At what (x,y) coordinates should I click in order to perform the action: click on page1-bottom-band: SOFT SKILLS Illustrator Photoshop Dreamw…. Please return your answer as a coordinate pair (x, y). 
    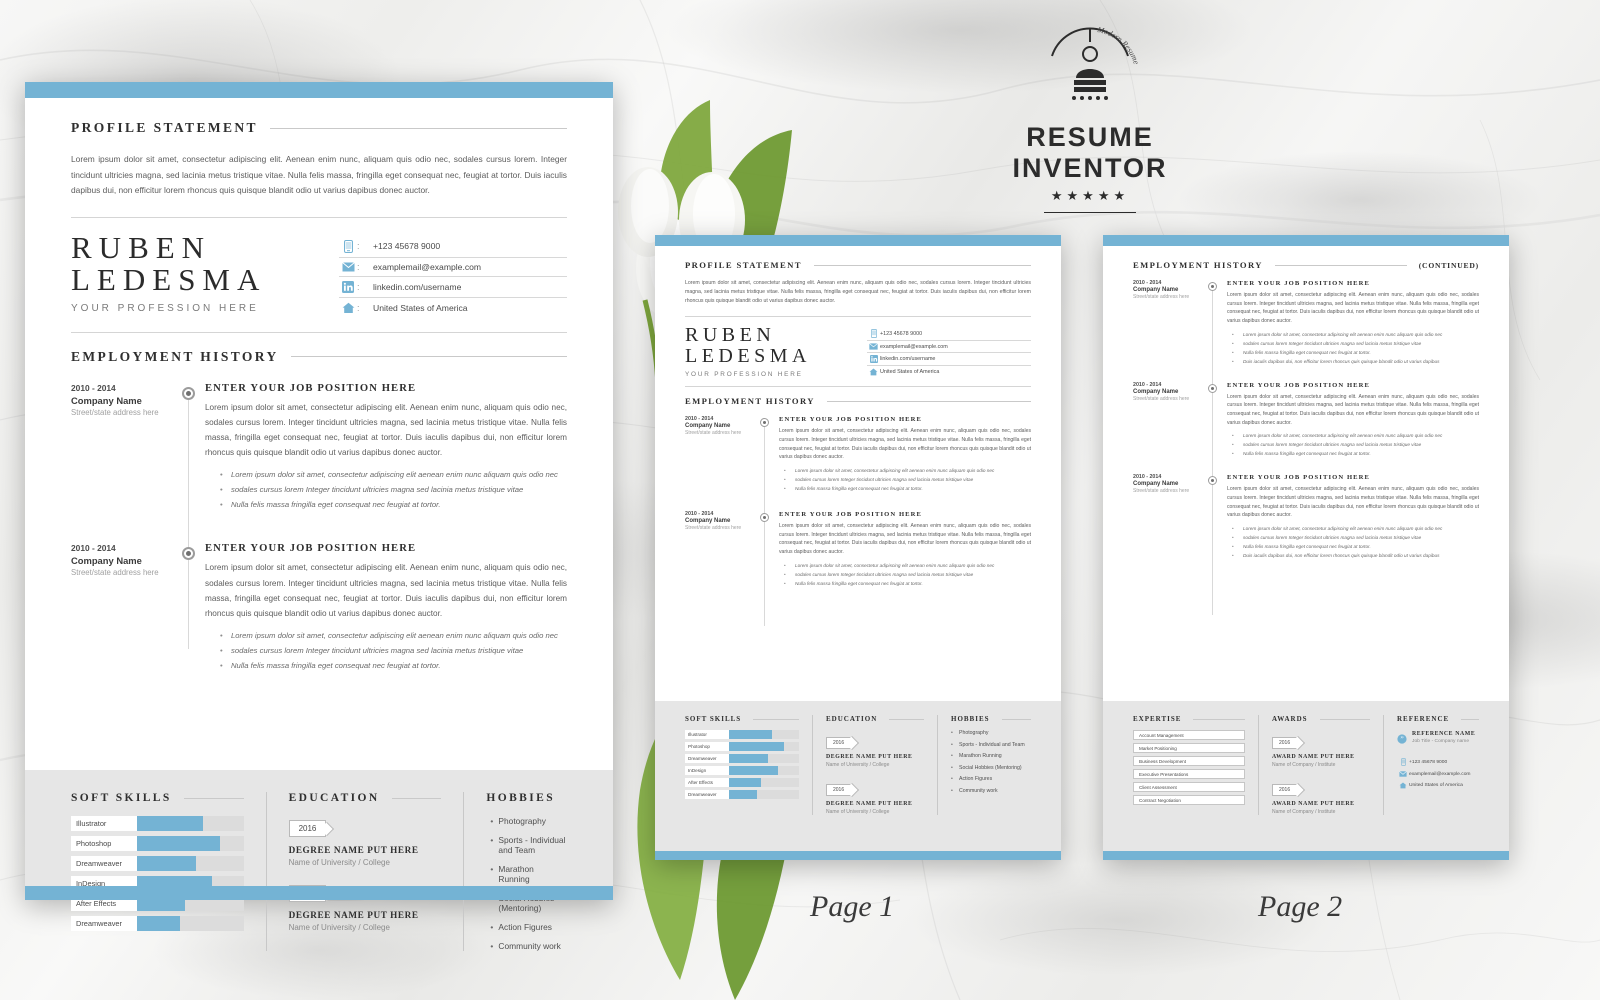
    Looking at the image, I should click on (858, 776).